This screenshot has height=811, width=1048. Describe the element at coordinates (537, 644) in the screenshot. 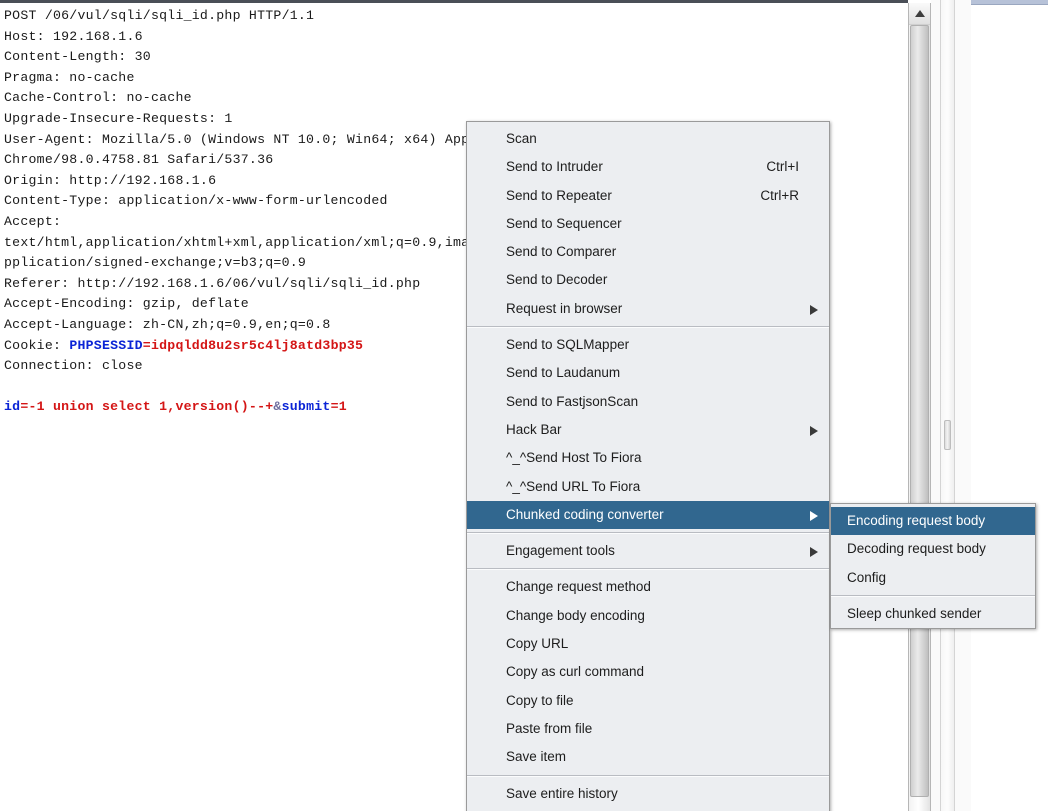

I see `context-menu-item-label: Copy URL` at that location.